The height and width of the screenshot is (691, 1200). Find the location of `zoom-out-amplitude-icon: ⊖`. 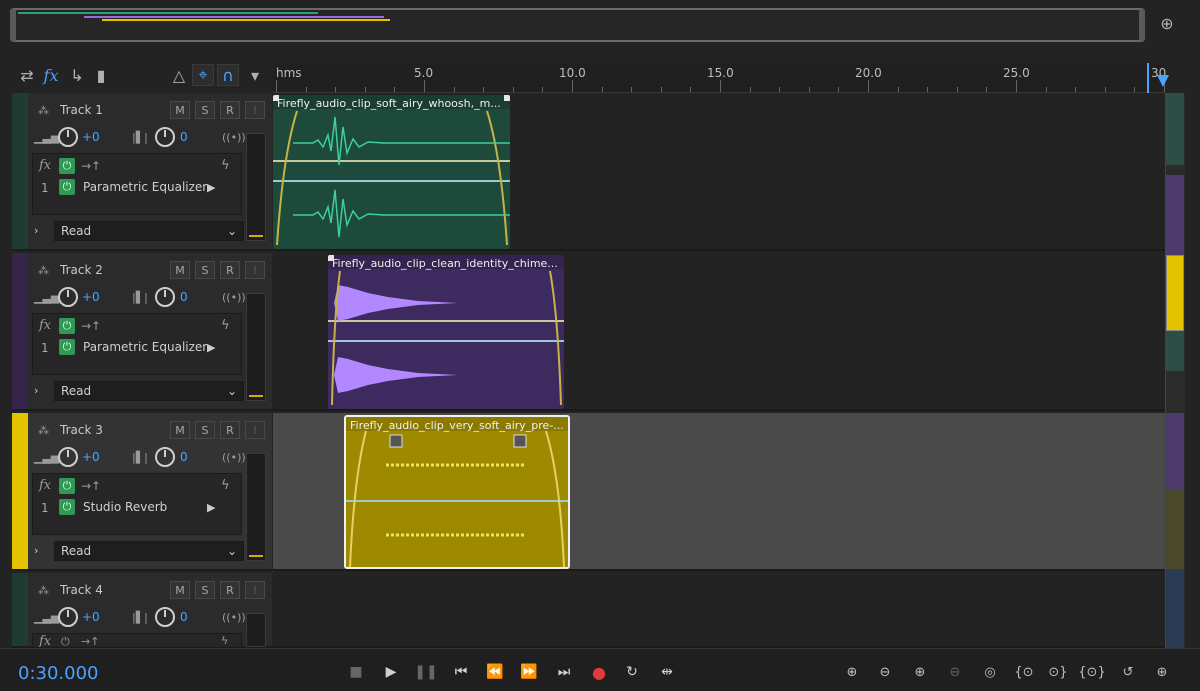

zoom-out-amplitude-icon: ⊖ is located at coordinates (885, 672).